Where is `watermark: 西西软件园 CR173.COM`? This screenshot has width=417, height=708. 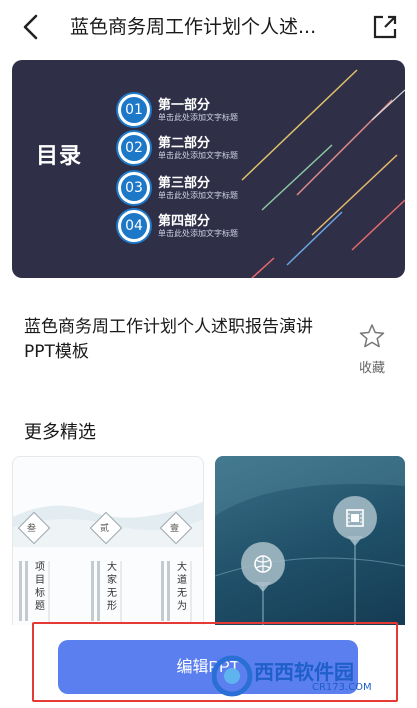 watermark: 西西软件园 CR173.COM is located at coordinates (310, 676).